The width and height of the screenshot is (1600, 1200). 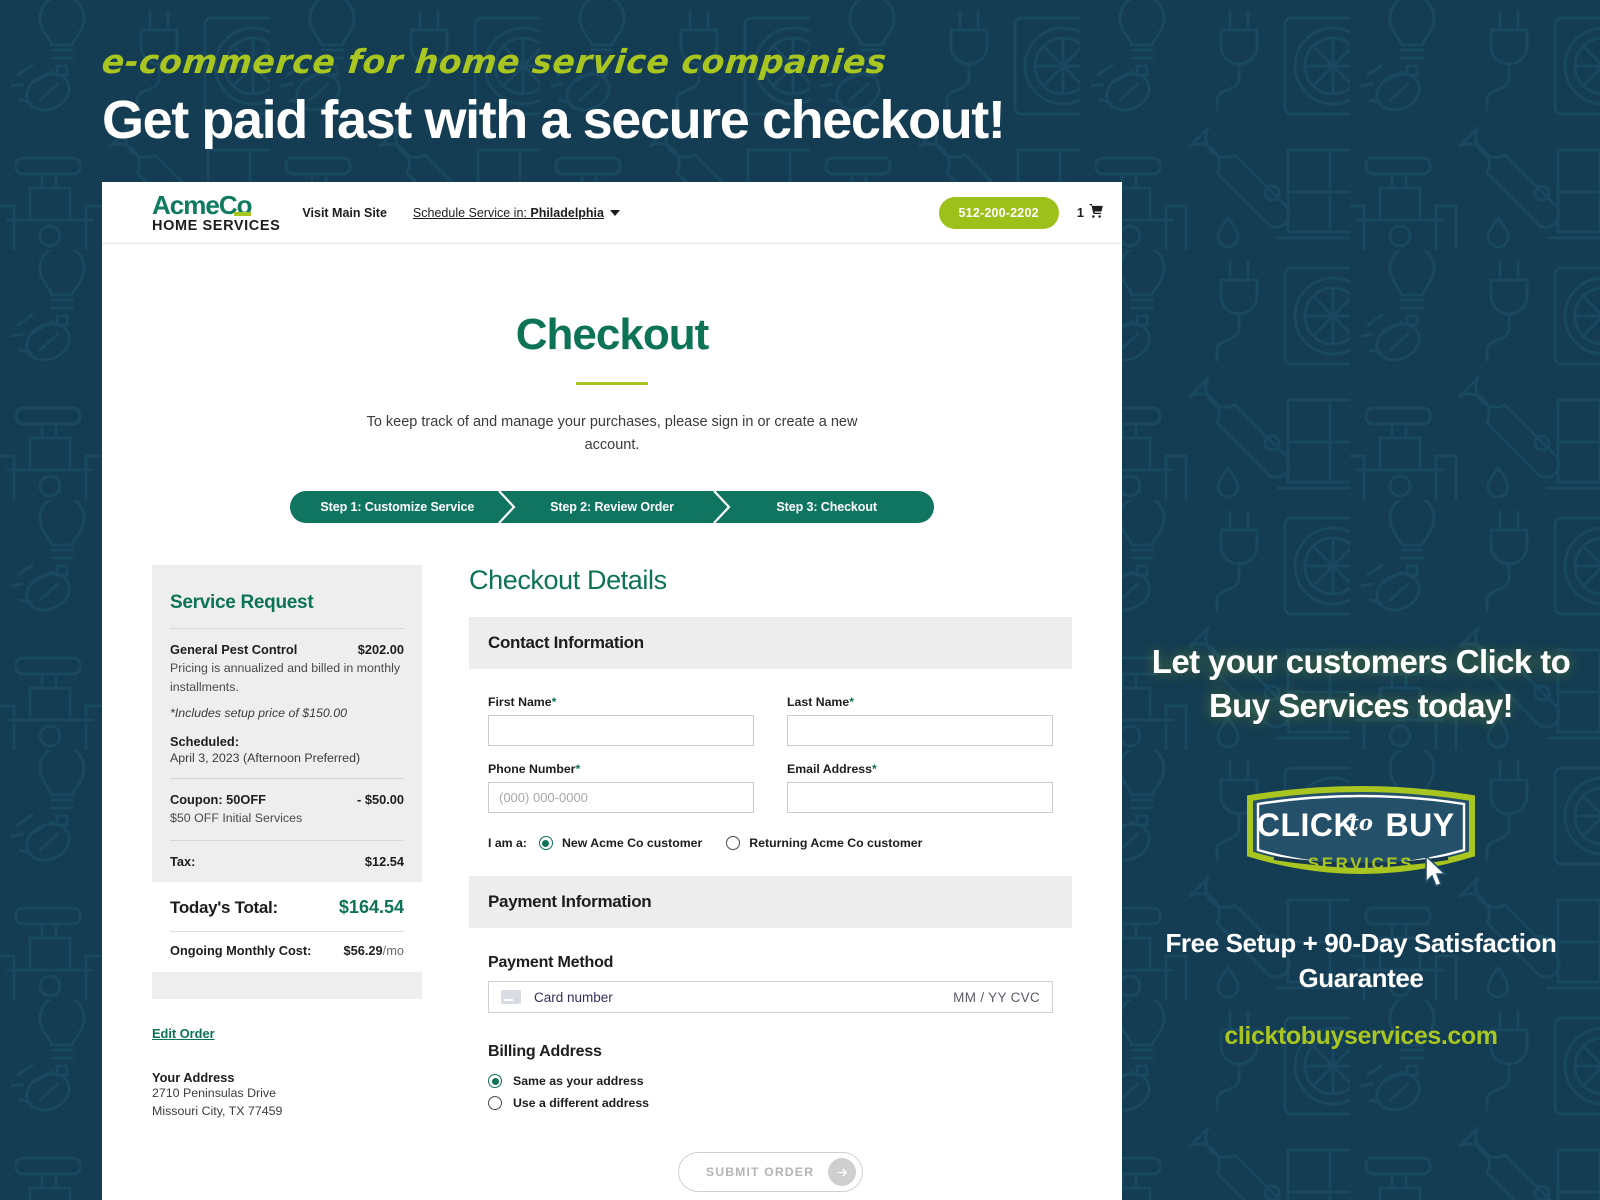 I want to click on radio-new-customer: New Acme Co customer, so click(x=620, y=843).